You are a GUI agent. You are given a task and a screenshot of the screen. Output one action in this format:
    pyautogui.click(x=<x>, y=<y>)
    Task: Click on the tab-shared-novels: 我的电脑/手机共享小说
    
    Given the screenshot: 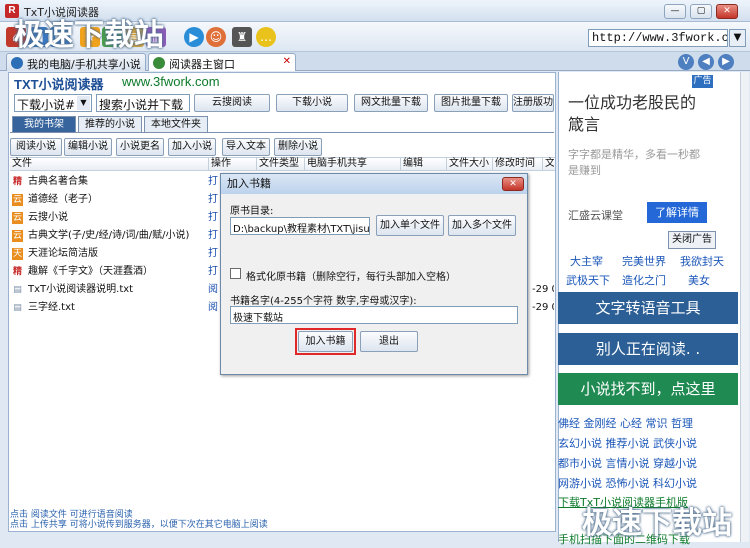 What is the action you would take?
    pyautogui.click(x=76, y=62)
    